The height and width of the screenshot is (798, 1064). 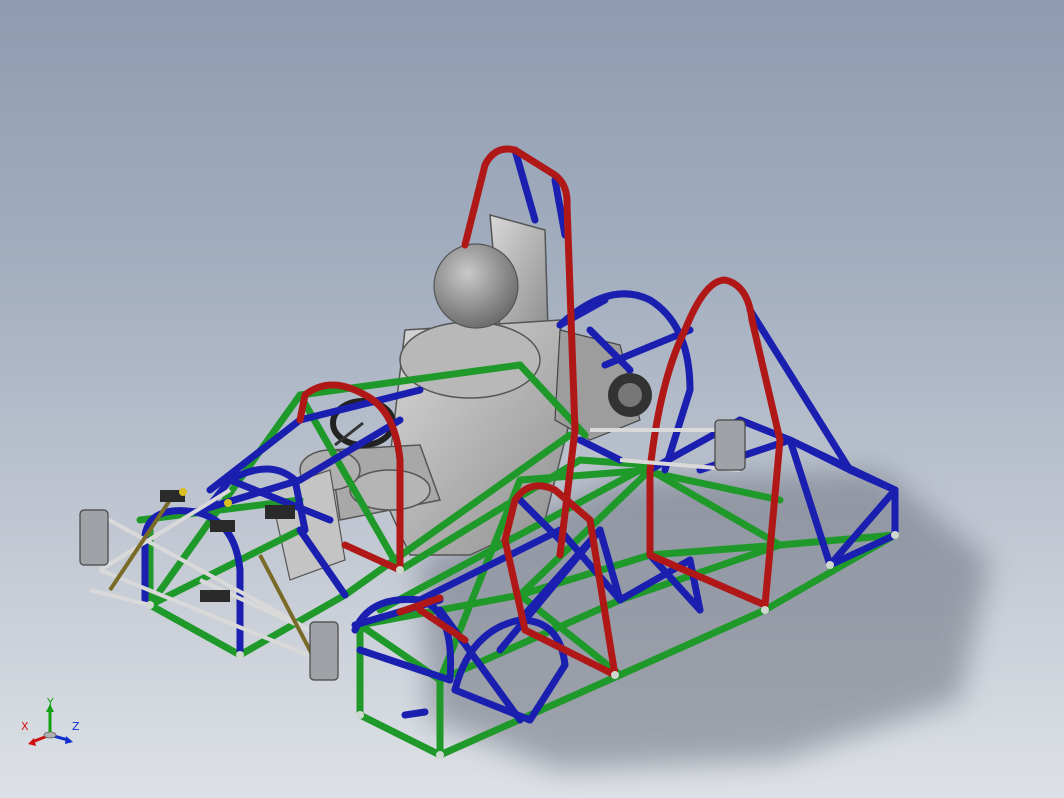 I want to click on seat, so click(x=420, y=397).